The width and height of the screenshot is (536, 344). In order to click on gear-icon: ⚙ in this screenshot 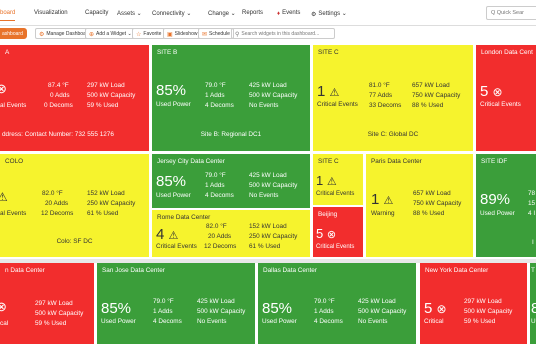, I will do `click(314, 15)`.